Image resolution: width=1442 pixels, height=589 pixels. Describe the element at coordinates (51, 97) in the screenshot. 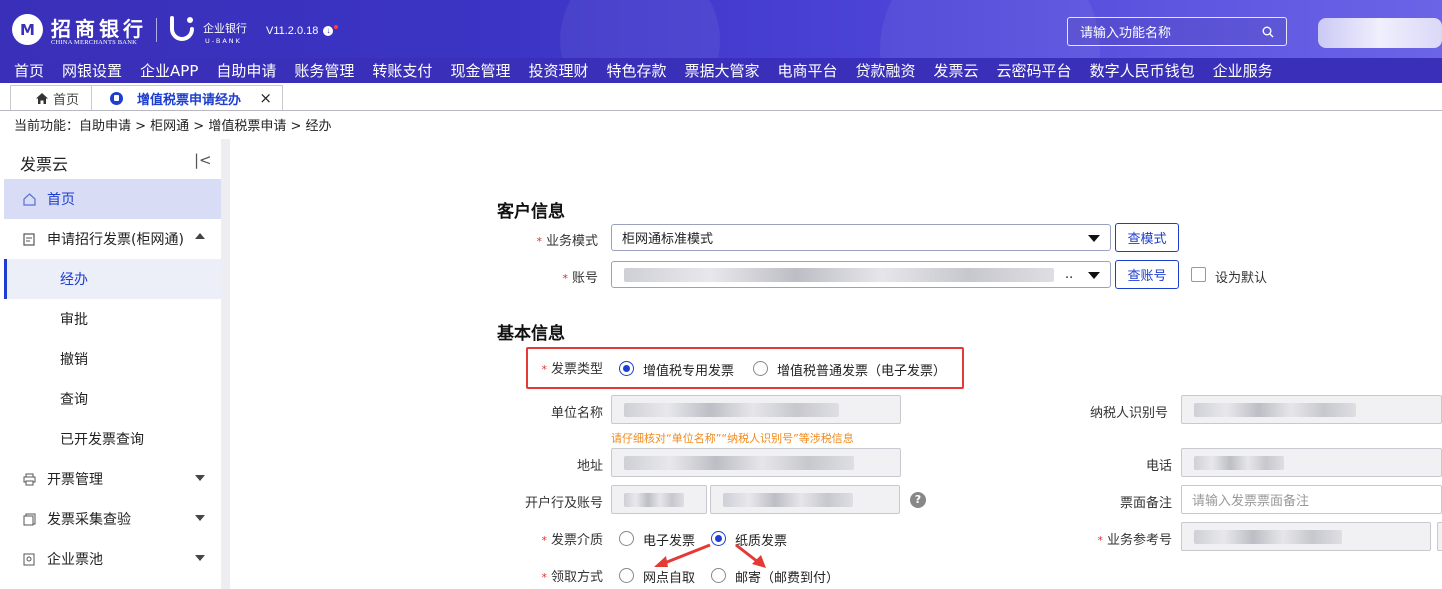

I see `tab-home: 首页` at that location.